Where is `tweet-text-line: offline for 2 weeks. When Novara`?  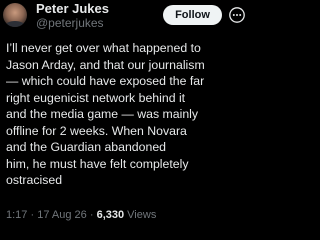
tweet-text-line: offline for 2 weeks. When Novara is located at coordinates (96, 130).